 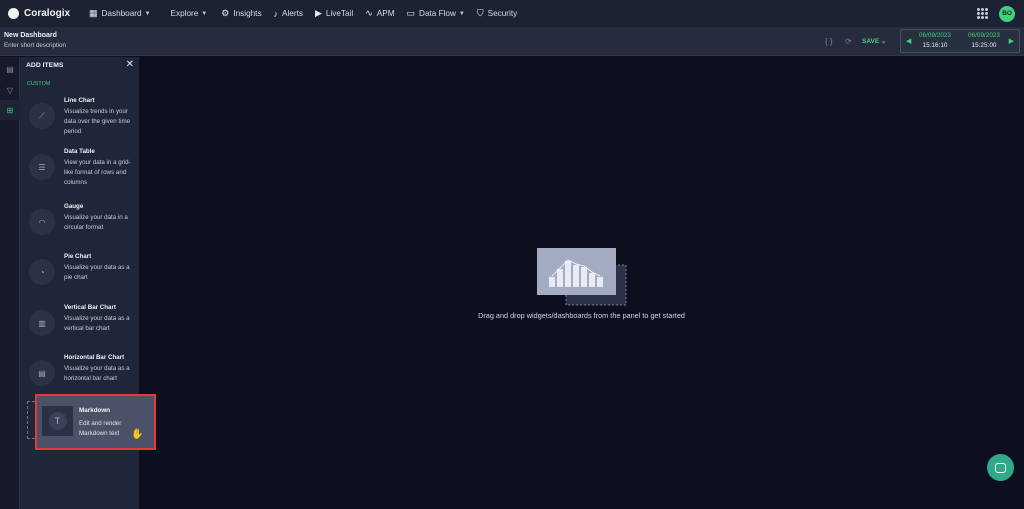 I want to click on logo: Coralogix, so click(x=43, y=13).